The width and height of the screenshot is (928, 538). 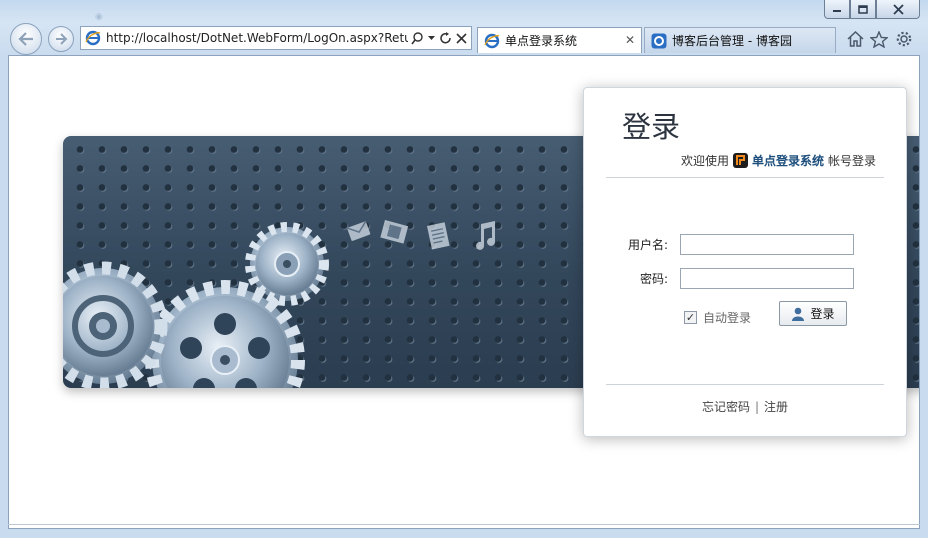 What do you see at coordinates (485, 235) in the screenshot?
I see `music-note-icon` at bounding box center [485, 235].